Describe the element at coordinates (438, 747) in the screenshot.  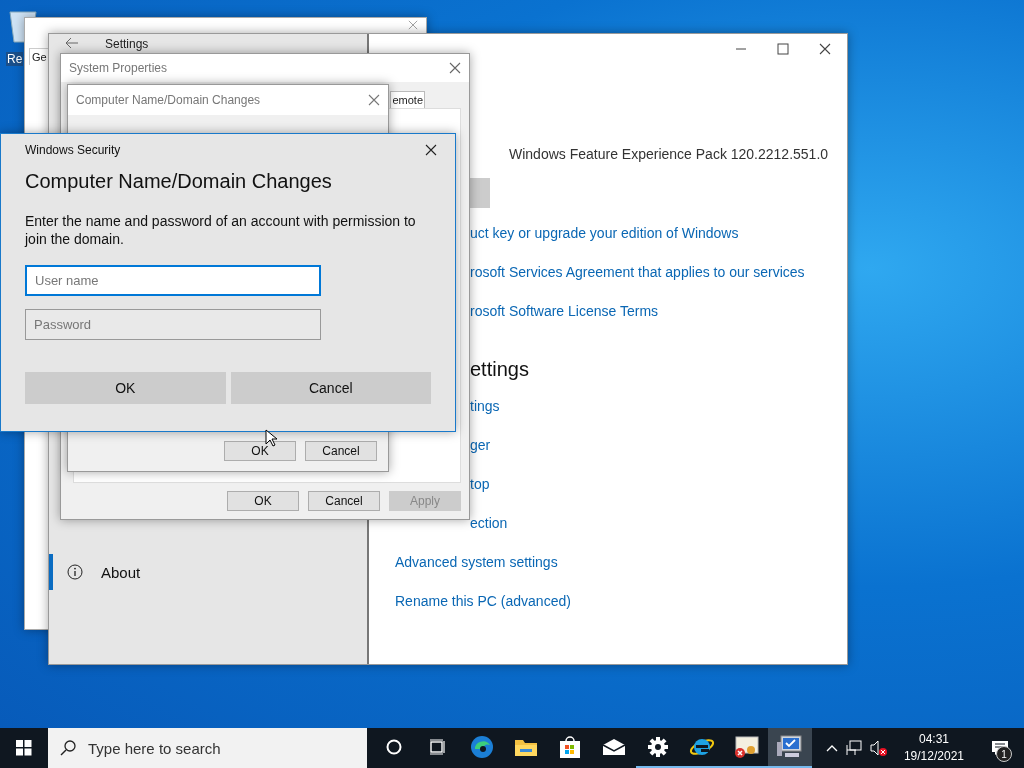
I see `task-view-icon` at that location.